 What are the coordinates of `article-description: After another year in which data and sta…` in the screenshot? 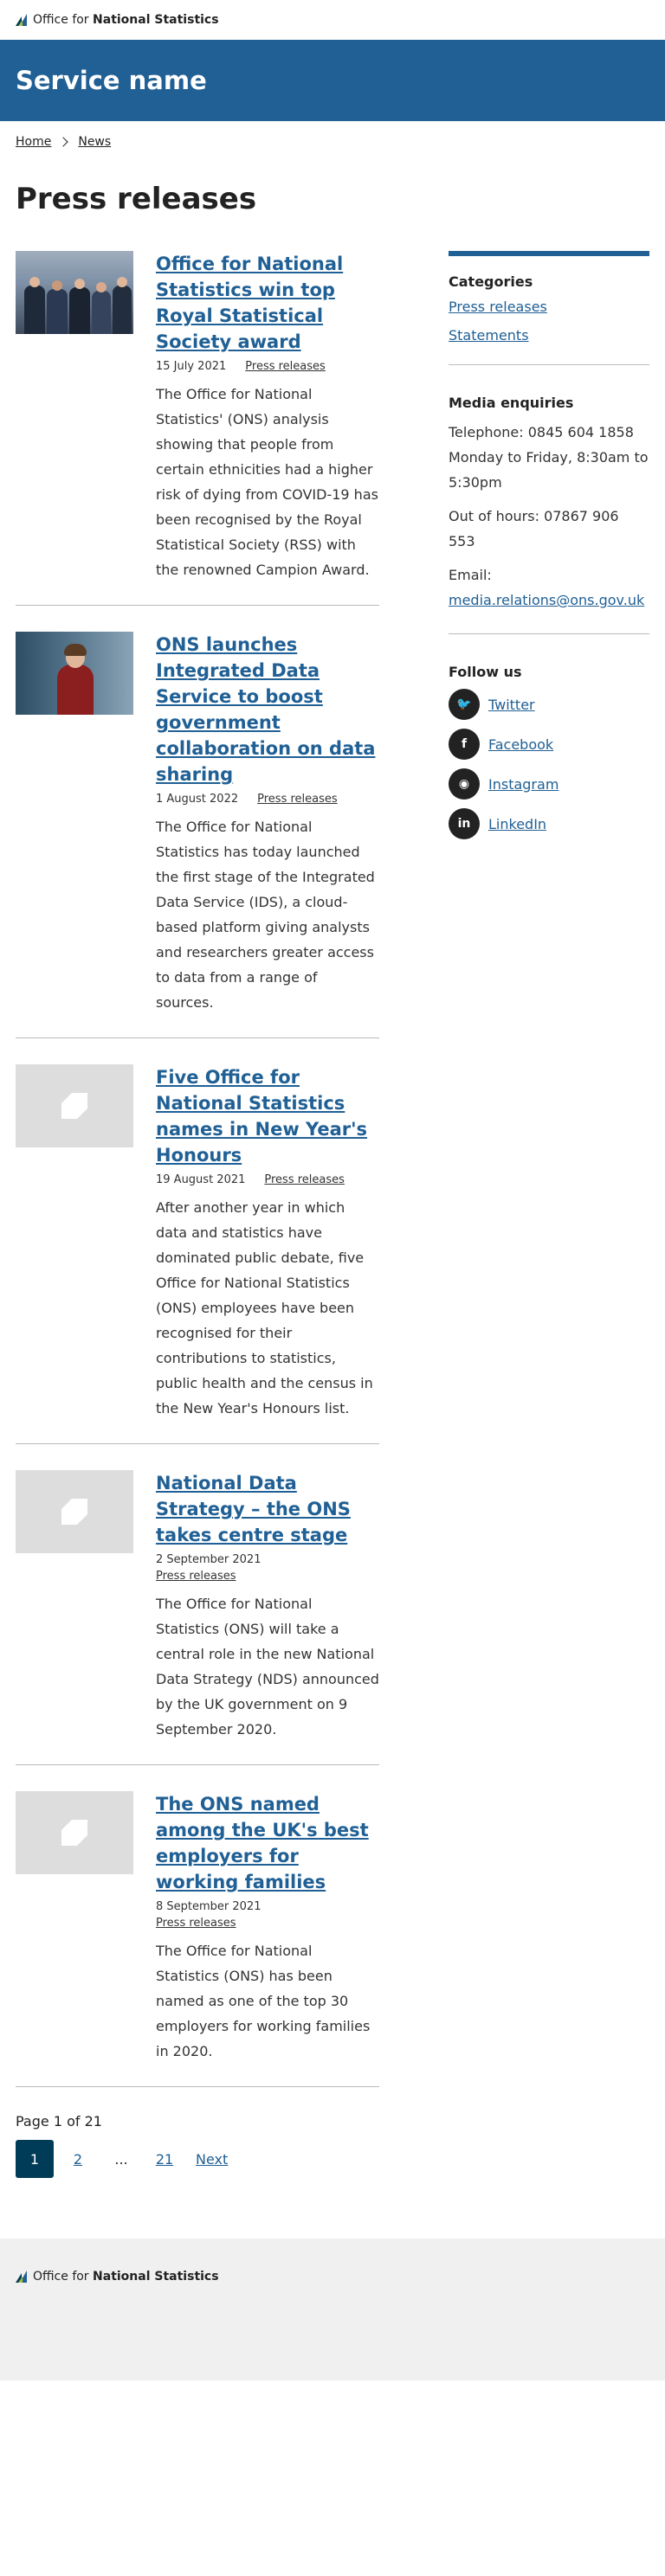 It's located at (264, 1308).